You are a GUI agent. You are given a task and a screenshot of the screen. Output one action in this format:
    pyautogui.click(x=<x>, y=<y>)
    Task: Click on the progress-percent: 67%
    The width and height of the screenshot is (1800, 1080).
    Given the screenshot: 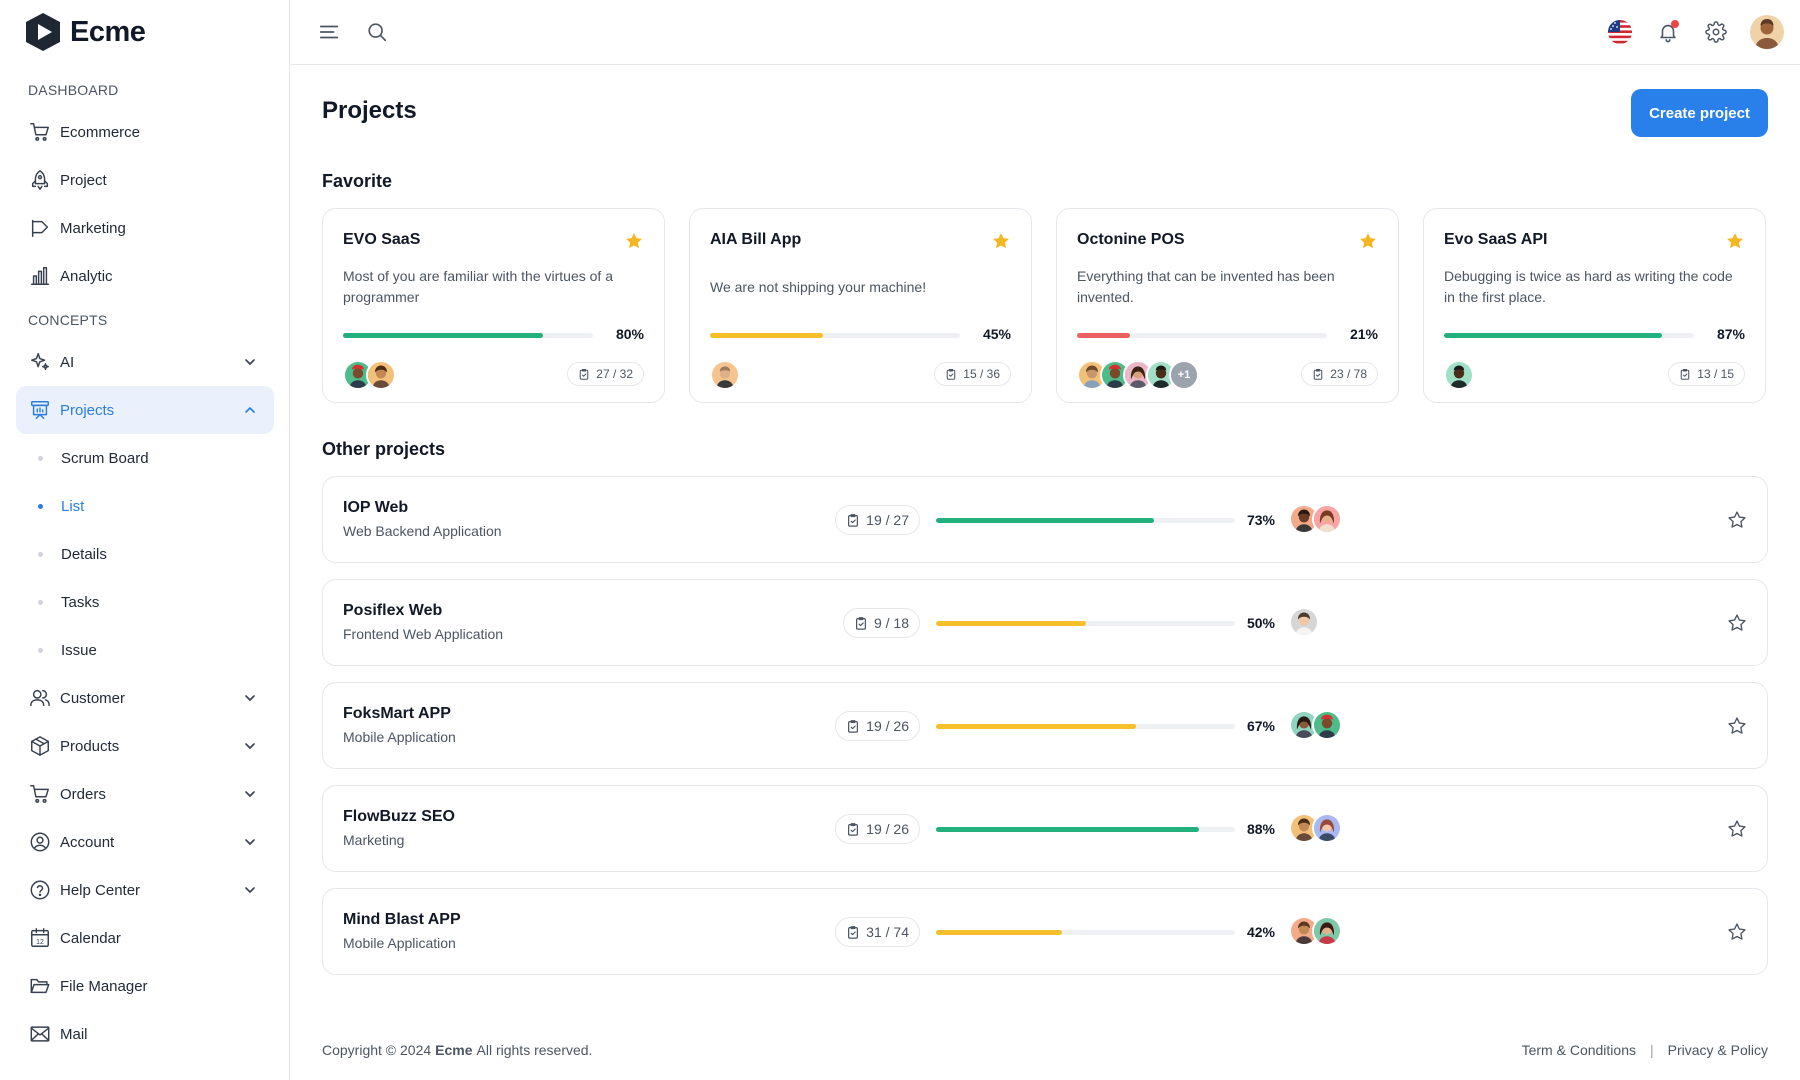 What is the action you would take?
    pyautogui.click(x=1260, y=726)
    